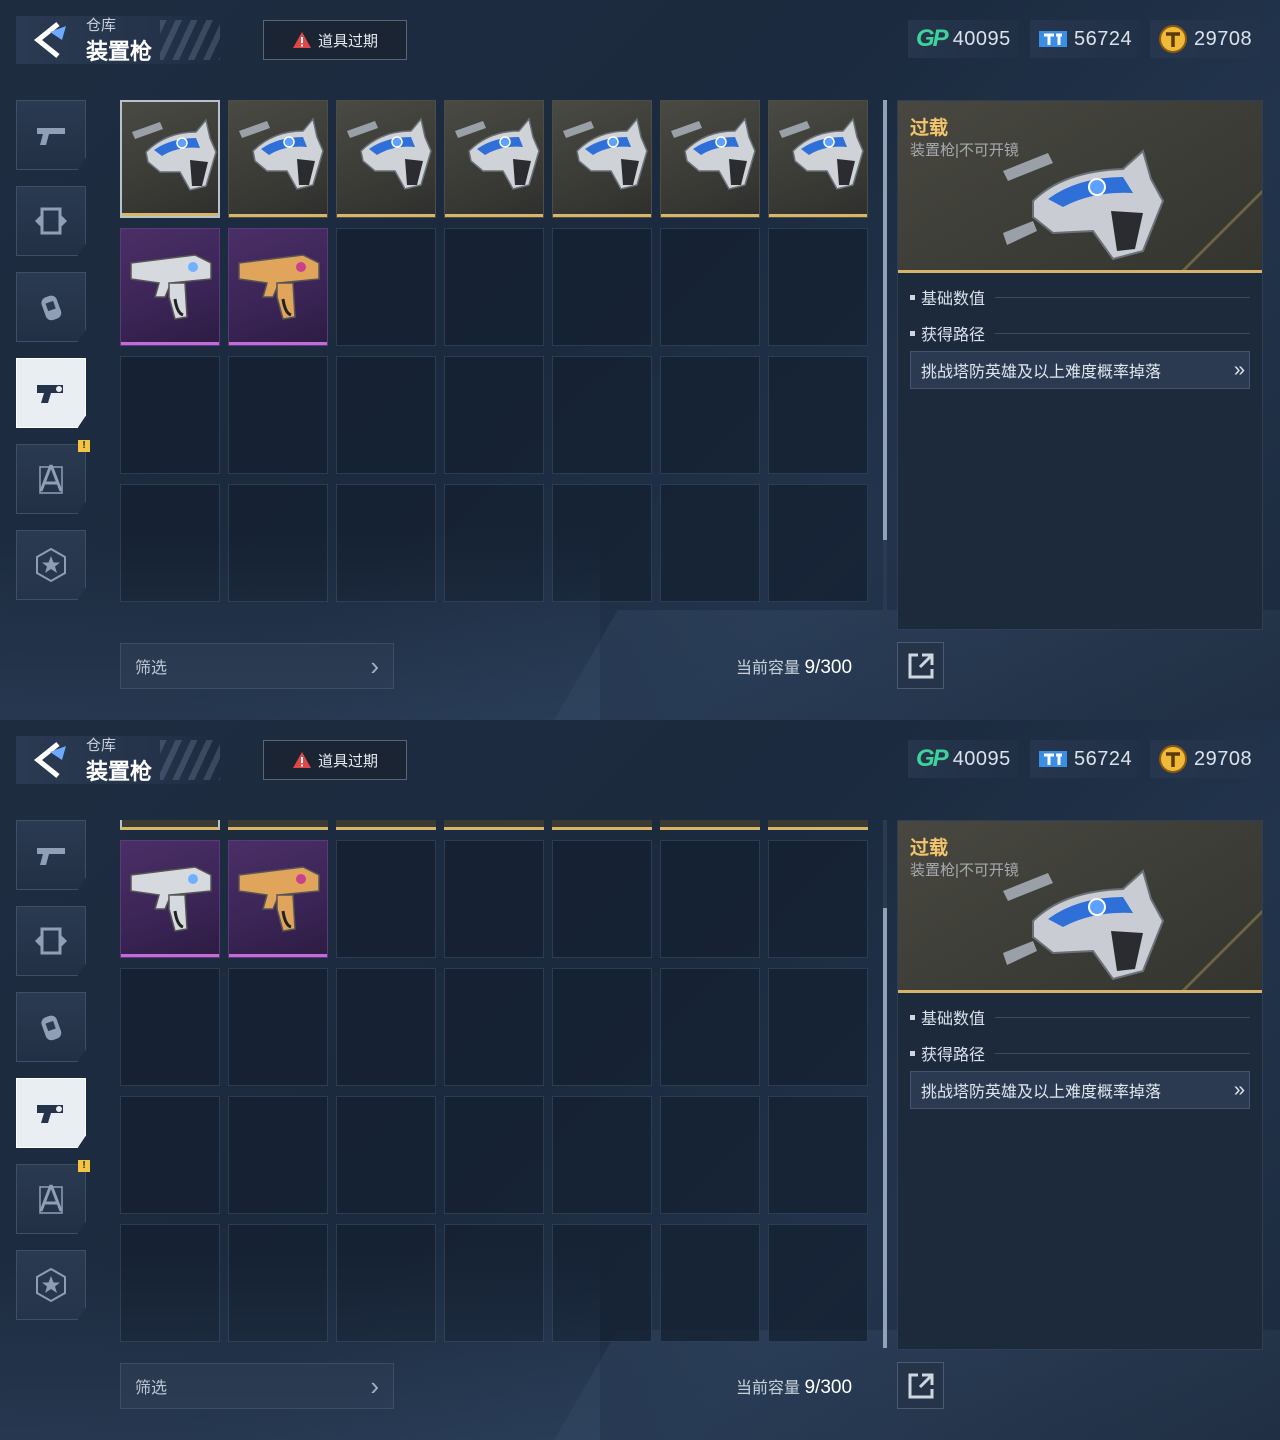 The height and width of the screenshot is (1440, 1280). Describe the element at coordinates (1041, 1092) in the screenshot. I see `source-route-label: 挑战塔防英雄及以上难度概率掉落` at that location.